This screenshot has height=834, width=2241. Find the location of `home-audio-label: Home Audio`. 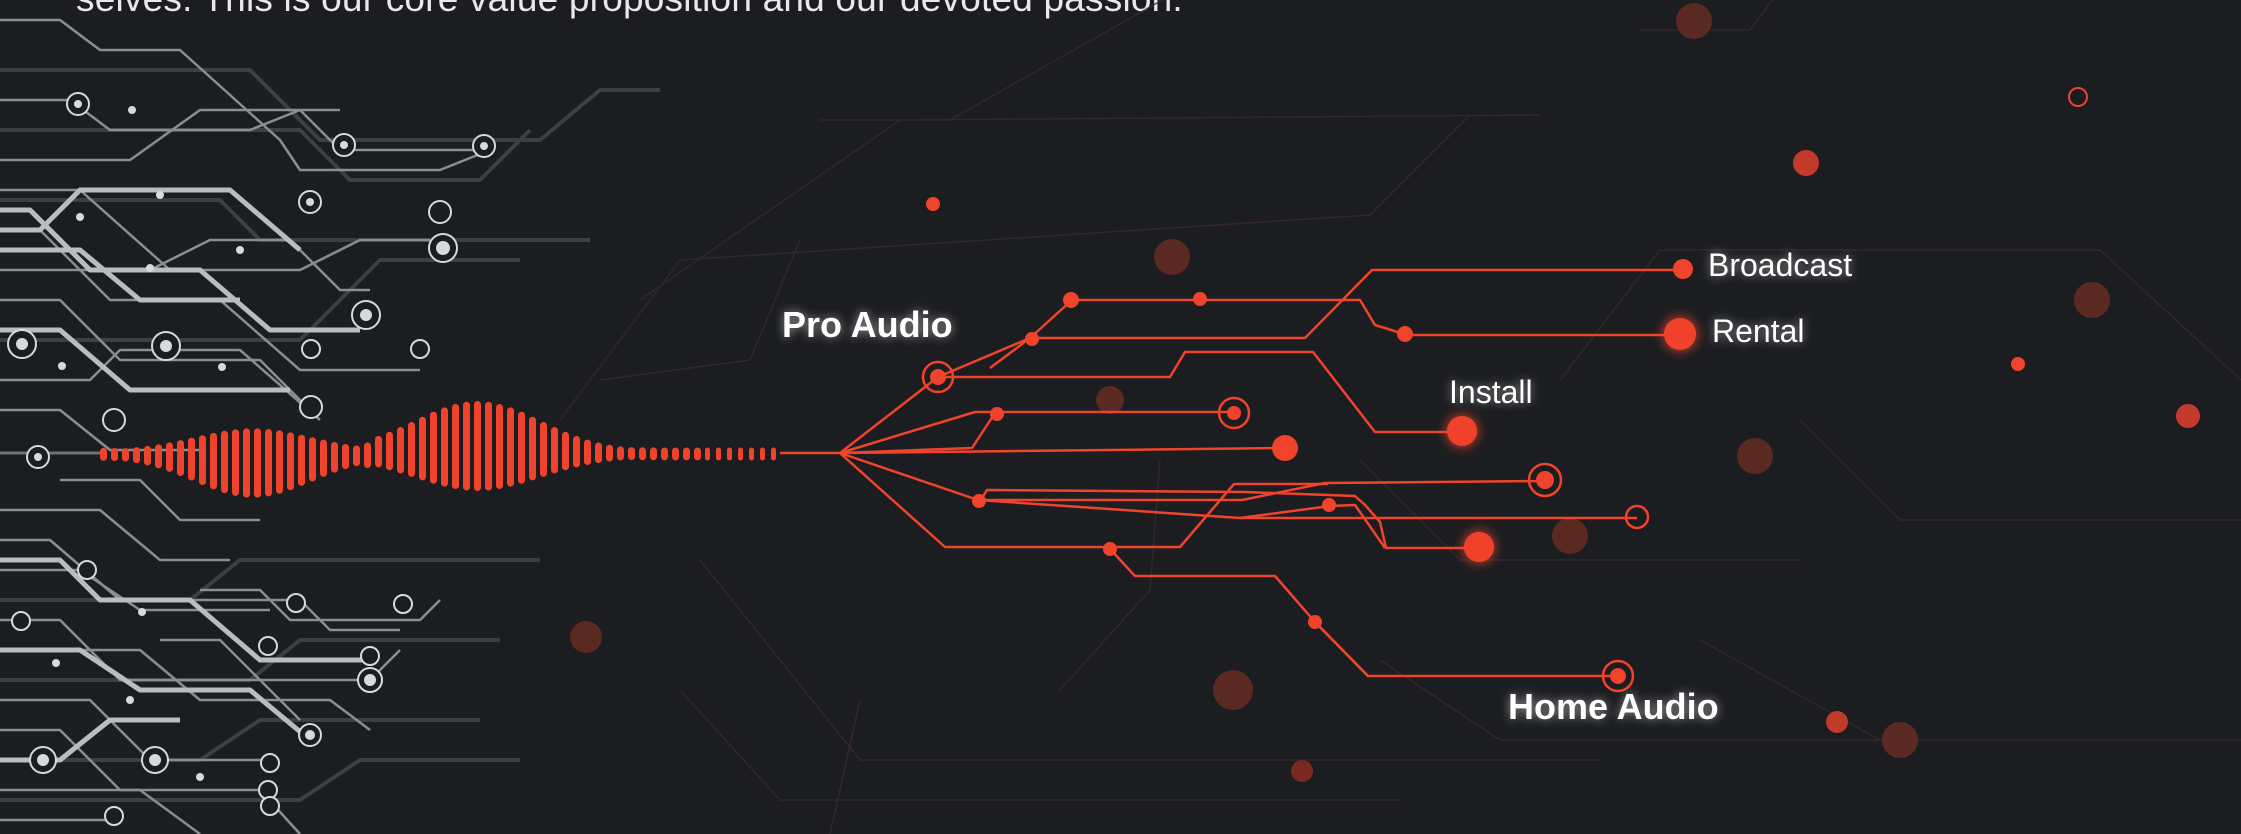

home-audio-label: Home Audio is located at coordinates (1613, 706).